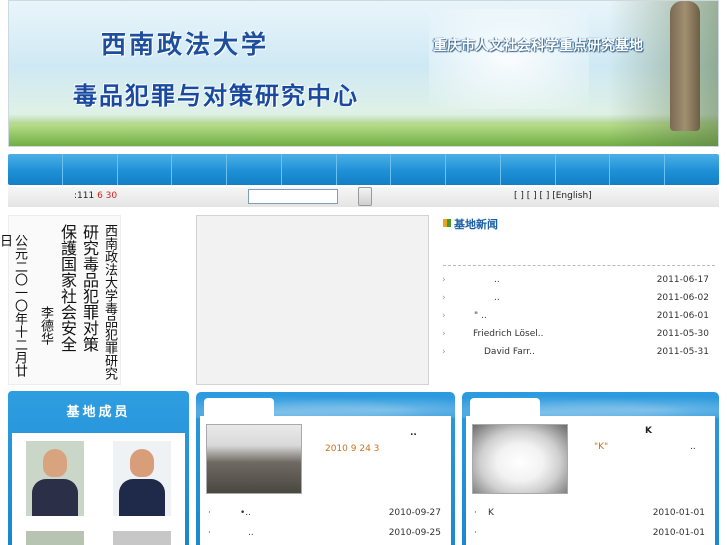 The image size is (727, 545). What do you see at coordinates (491, 513) in the screenshot?
I see `list-item-title: K` at bounding box center [491, 513].